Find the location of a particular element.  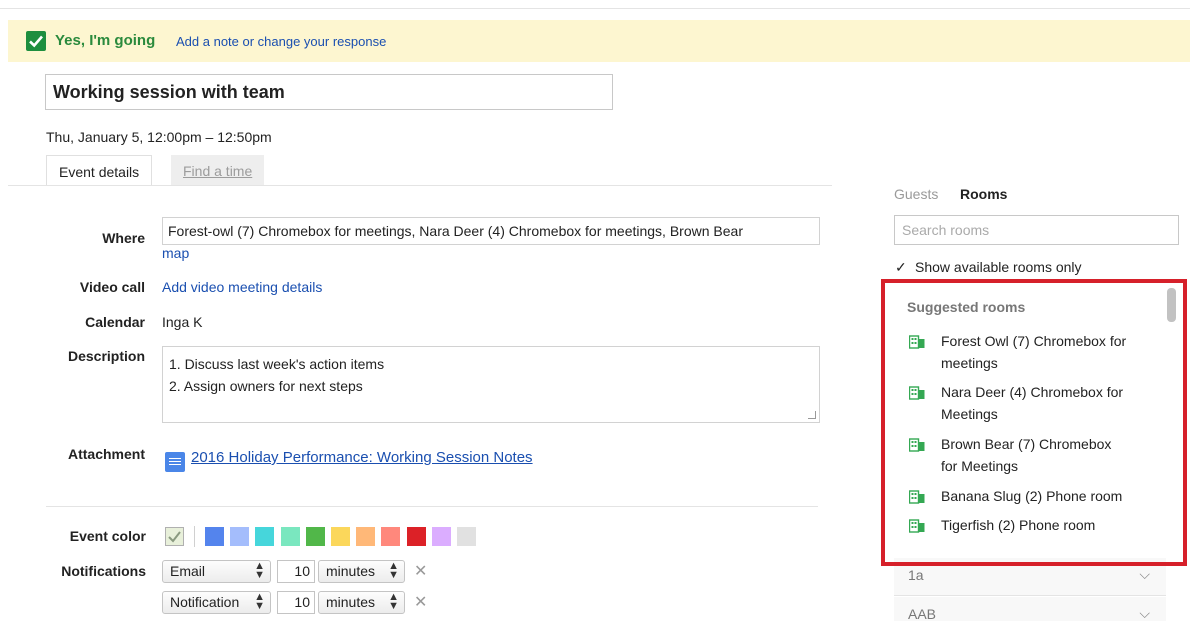

resize-handle is located at coordinates (812, 415).